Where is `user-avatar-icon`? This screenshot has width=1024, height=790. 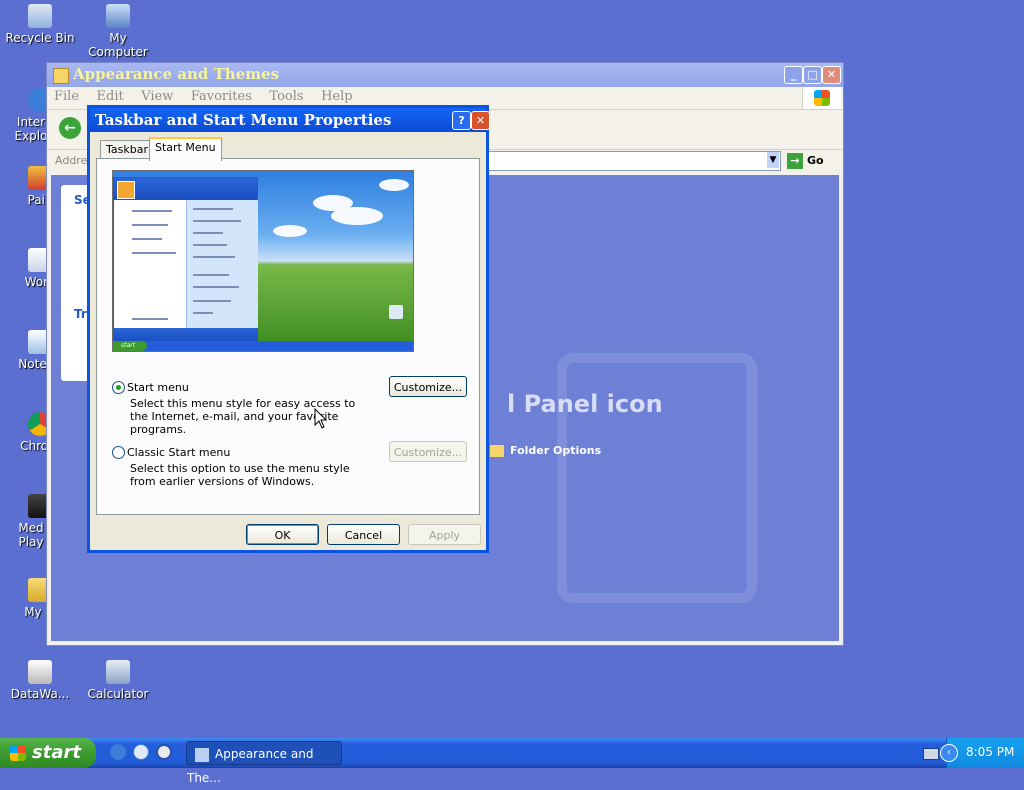 user-avatar-icon is located at coordinates (126, 190).